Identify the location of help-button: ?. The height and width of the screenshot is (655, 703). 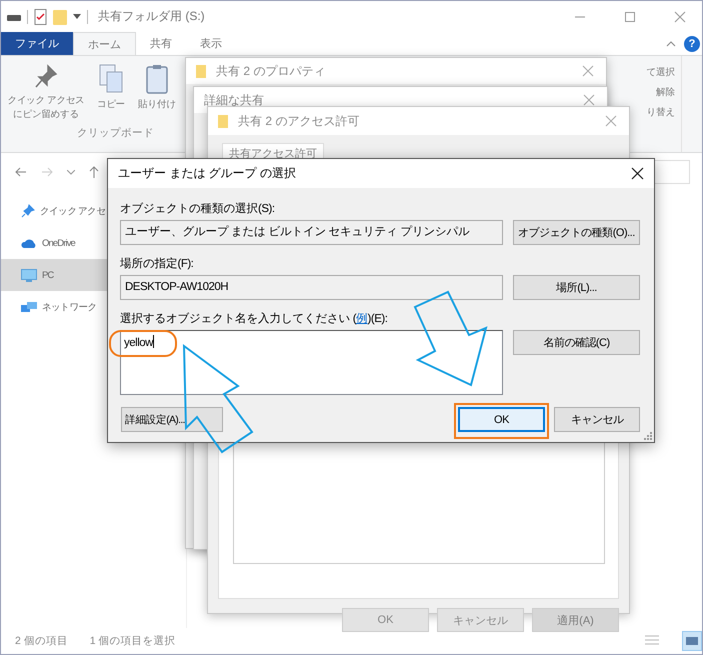
(692, 44).